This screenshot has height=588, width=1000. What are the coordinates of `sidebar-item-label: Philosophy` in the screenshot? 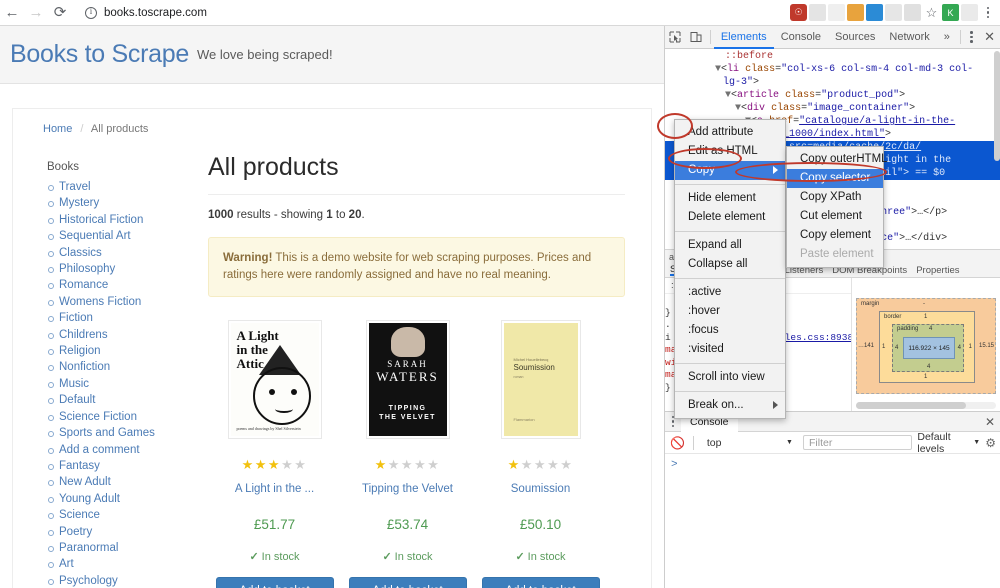 It's located at (87, 269).